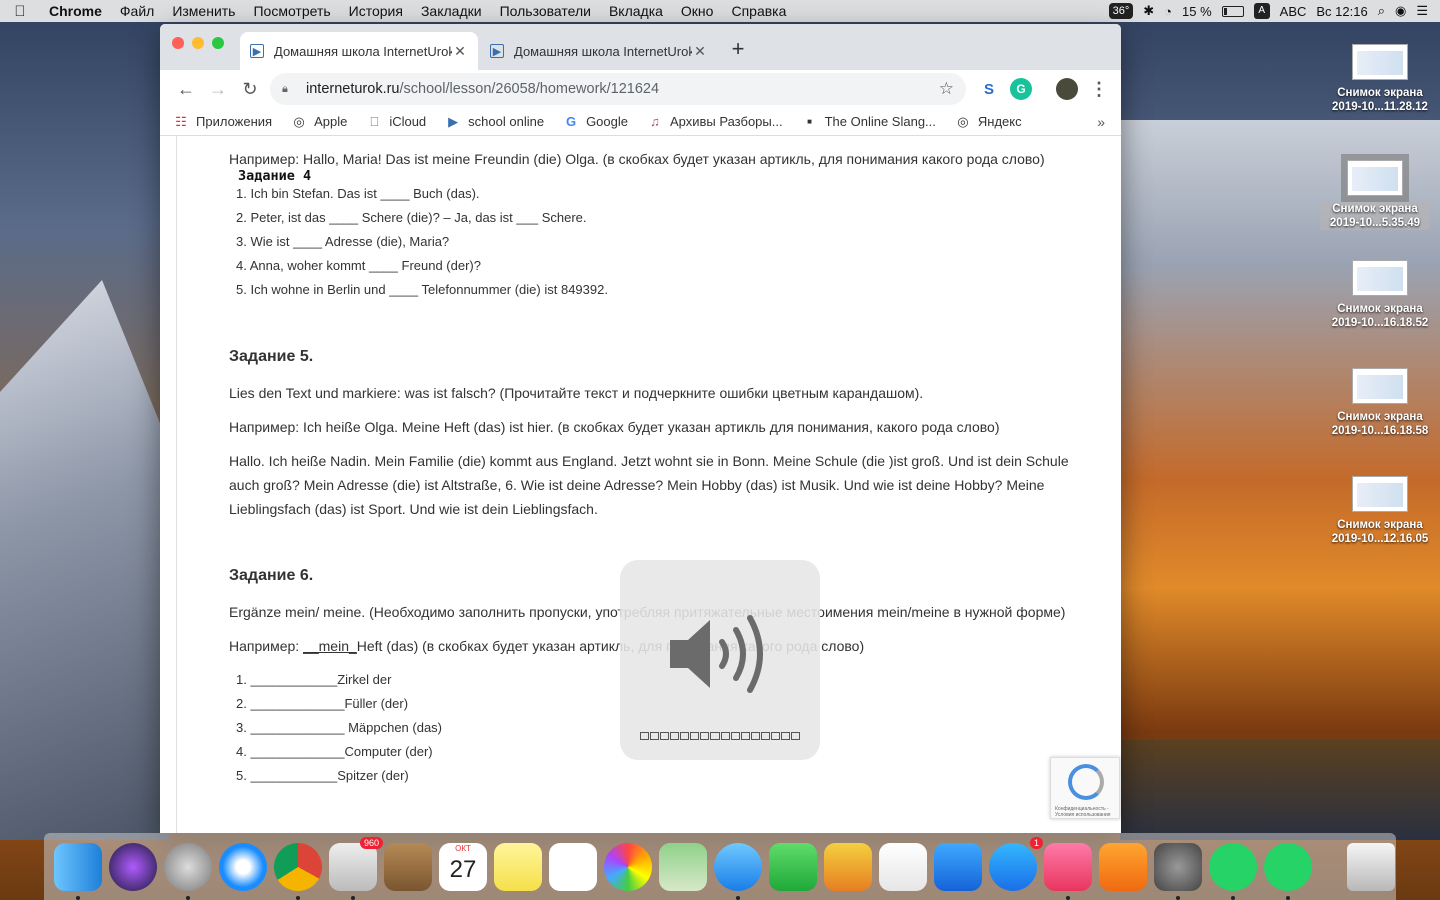 This screenshot has width=1440, height=900. I want to click on list-item-text: _____________Computer (der), so click(341, 751).